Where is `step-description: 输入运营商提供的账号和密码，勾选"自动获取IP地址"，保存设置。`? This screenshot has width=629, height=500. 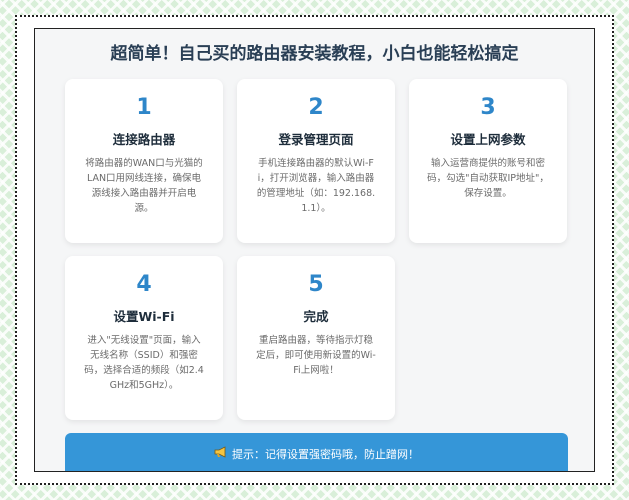 step-description: 输入运营商提供的账号和密码，勾选"自动获取IP地址"，保存设置。 is located at coordinates (488, 178).